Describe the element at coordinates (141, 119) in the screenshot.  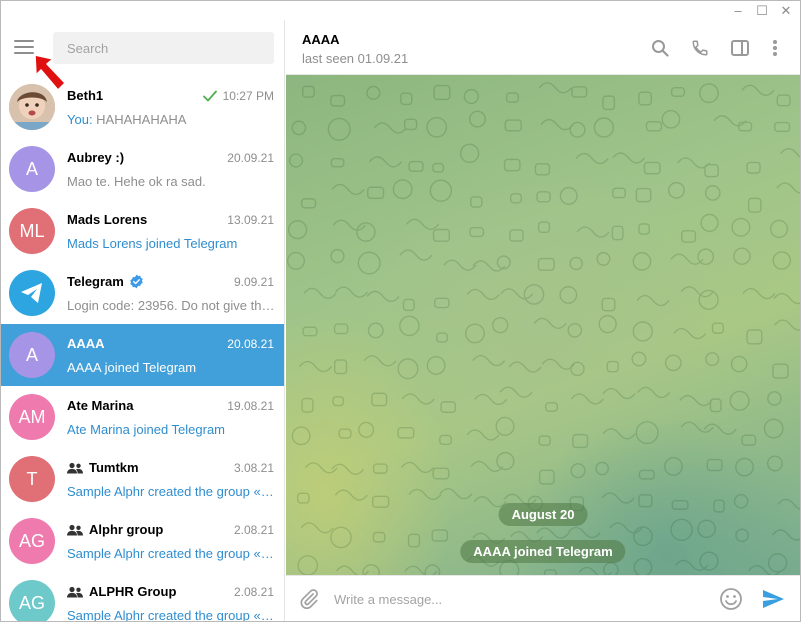
I see `chat-preview-text: HAHAHAHAHA` at that location.